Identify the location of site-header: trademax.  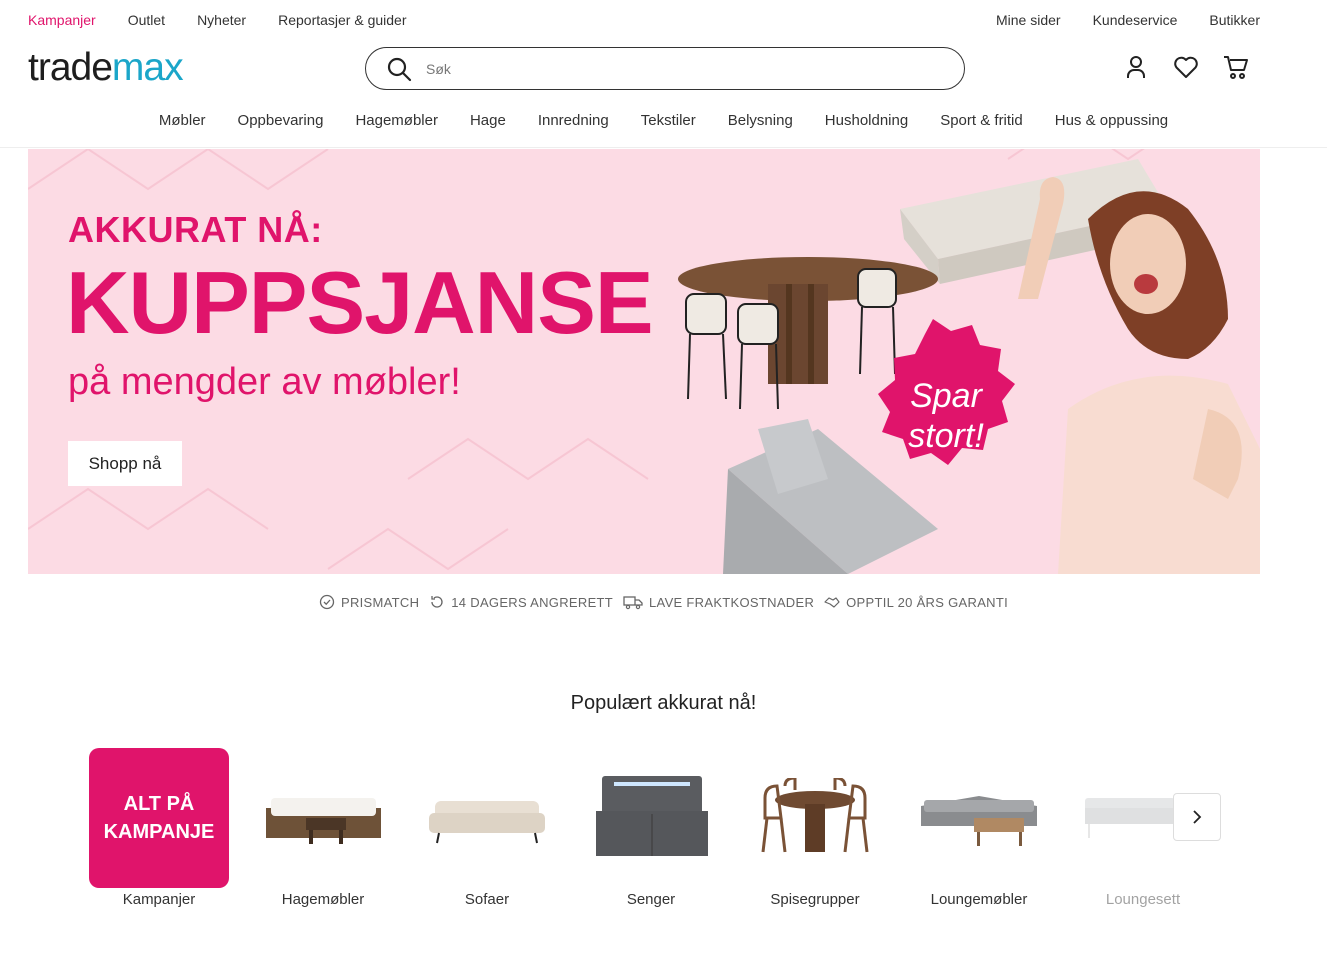
(663, 70).